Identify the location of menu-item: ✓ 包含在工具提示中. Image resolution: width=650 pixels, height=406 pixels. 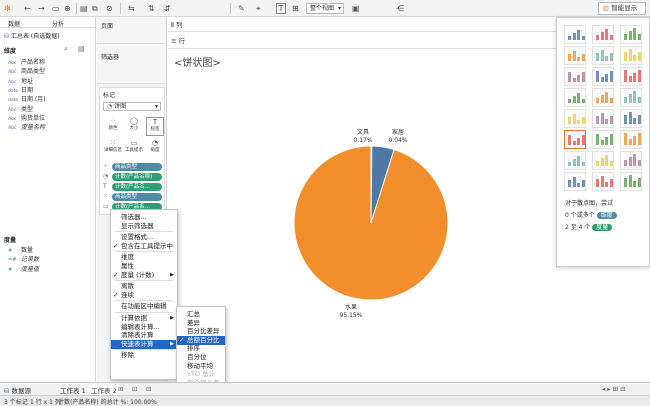
(144, 246).